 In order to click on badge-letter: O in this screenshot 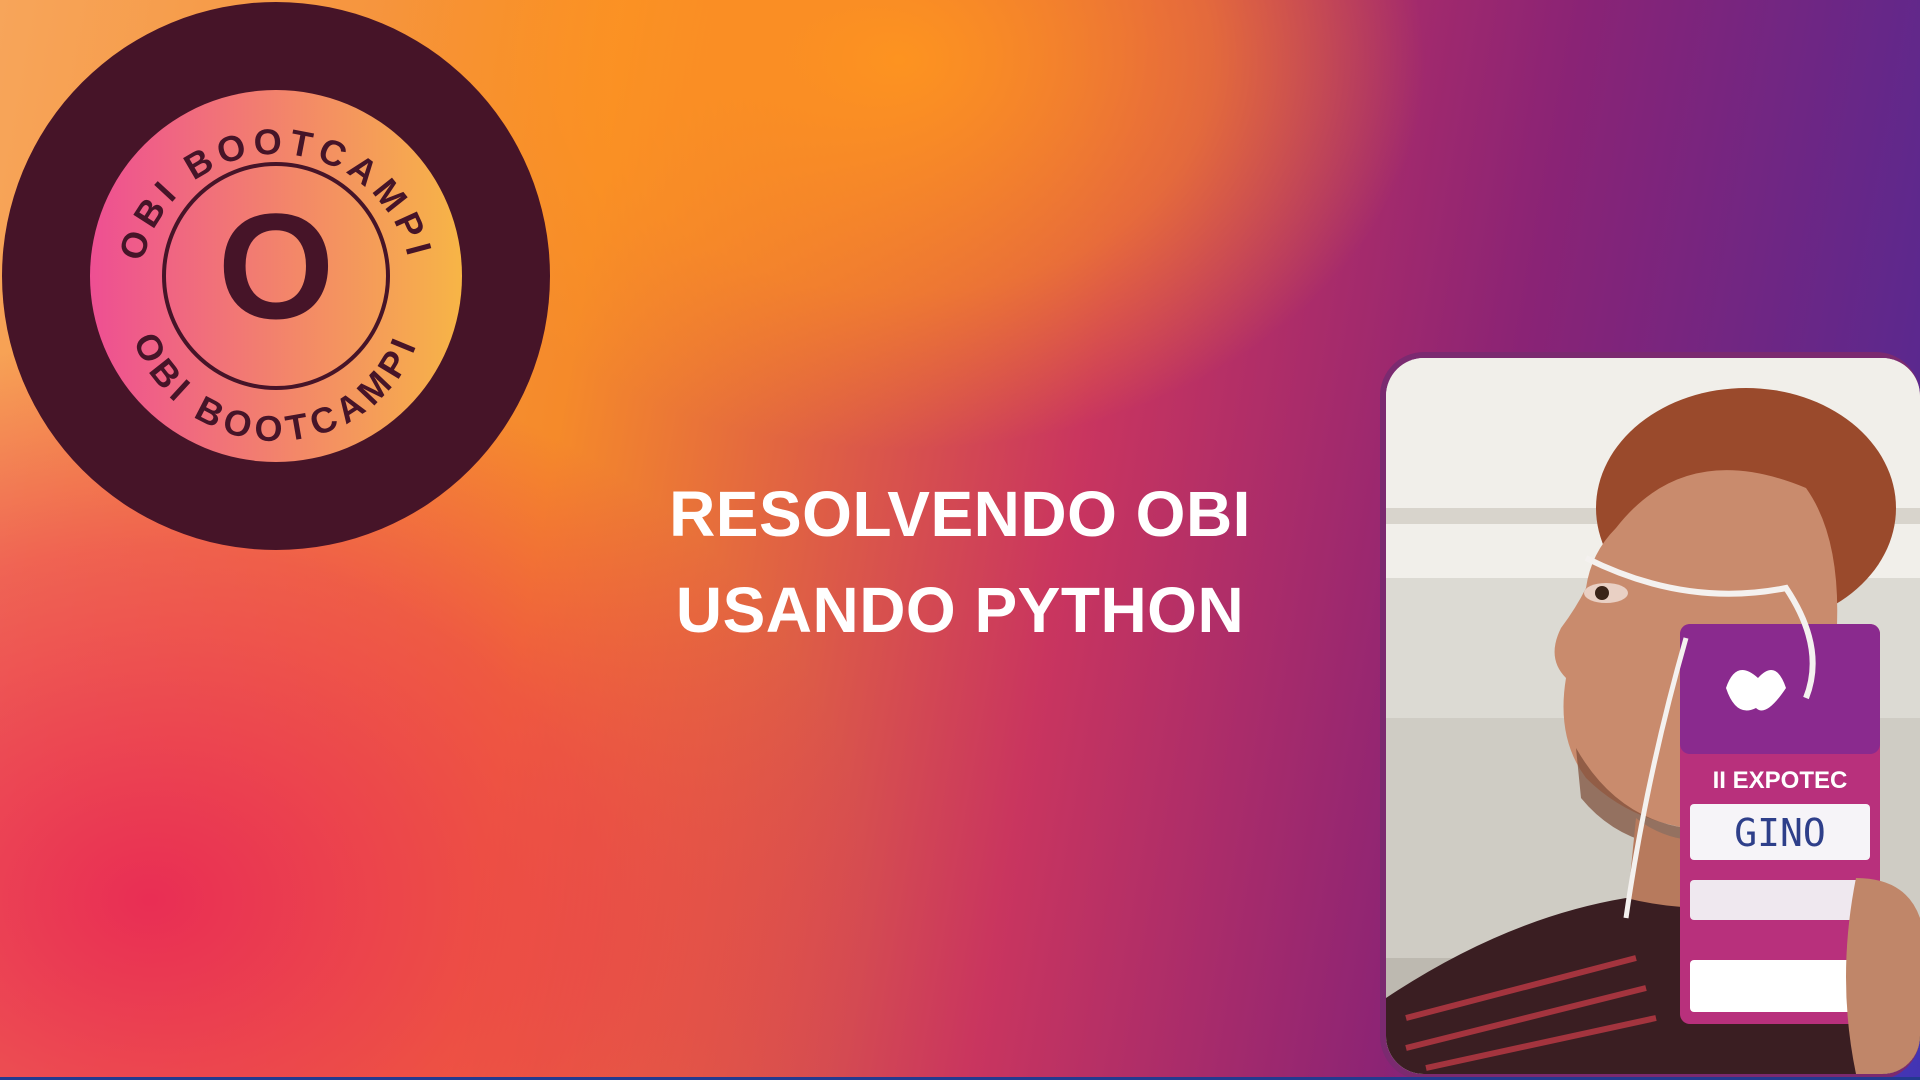, I will do `click(276, 266)`.